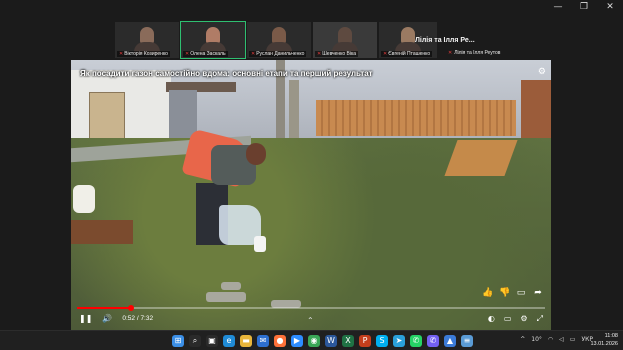 The height and width of the screenshot is (350, 623). Describe the element at coordinates (491, 319) in the screenshot. I see `autoplay-toggle-icon: ◐` at that location.